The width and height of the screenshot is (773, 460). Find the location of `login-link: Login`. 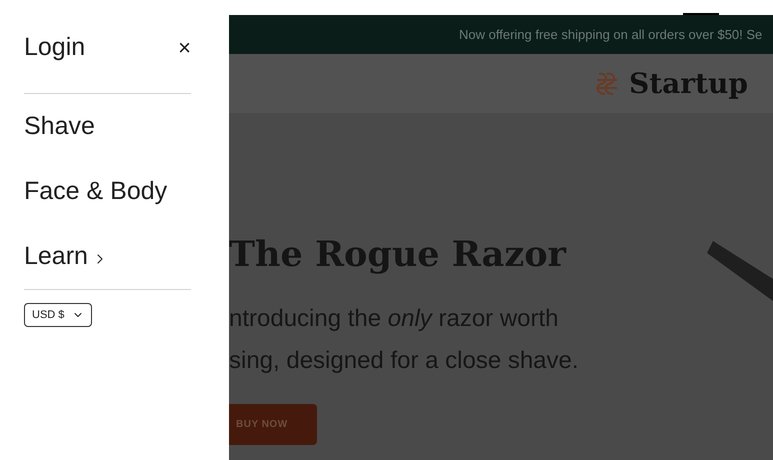

login-link: Login is located at coordinates (55, 47).